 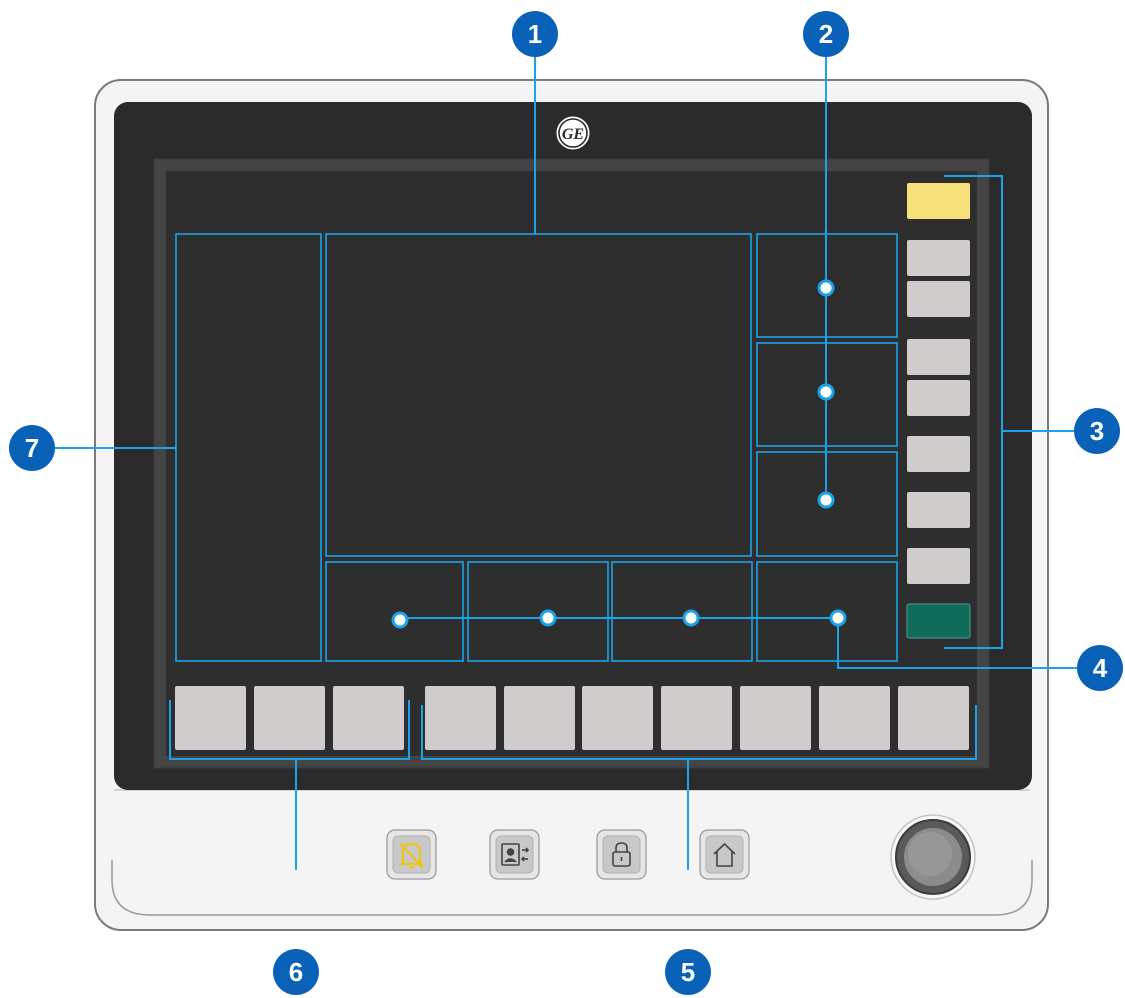 I want to click on callout-4: 4, so click(x=1100, y=668).